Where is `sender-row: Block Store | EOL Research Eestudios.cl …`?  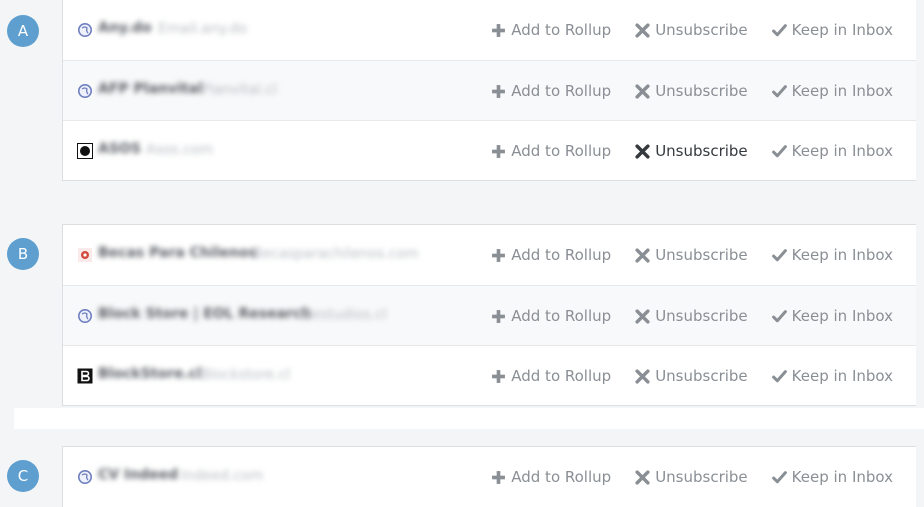 sender-row: Block Store | EOL Research Eestudios.cl … is located at coordinates (489, 315).